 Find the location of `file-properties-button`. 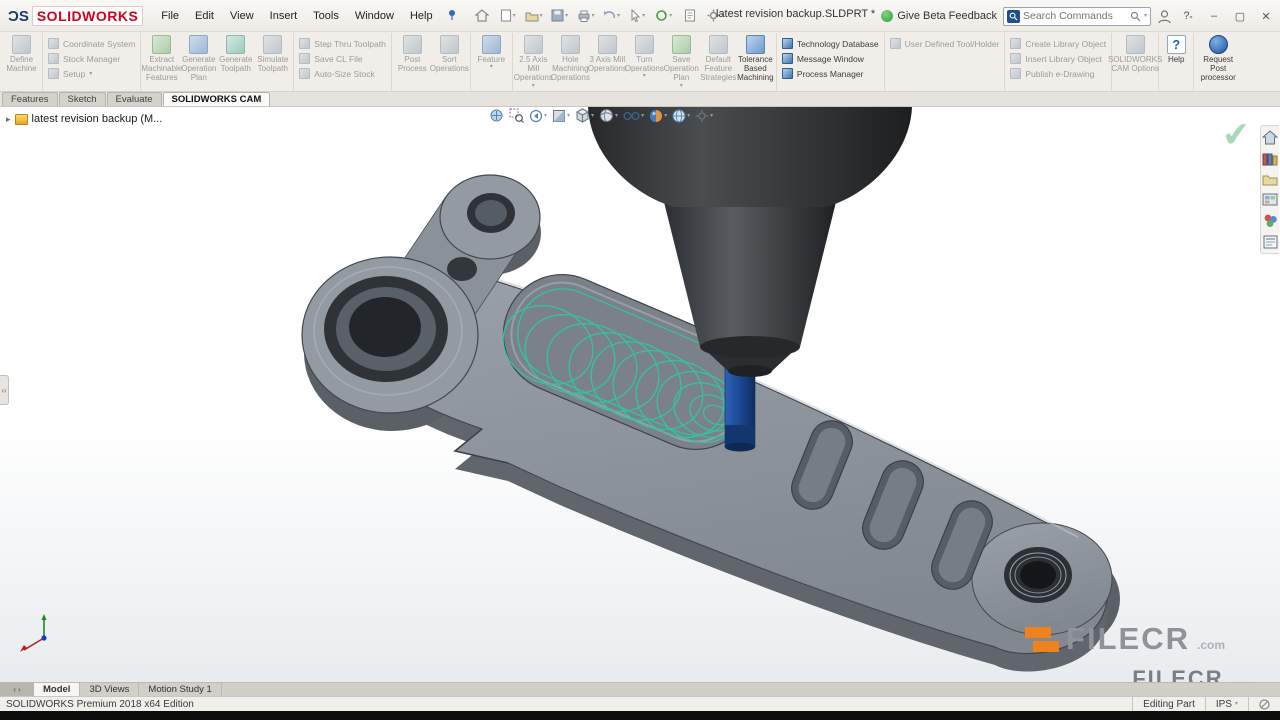

file-properties-button is located at coordinates (690, 16).